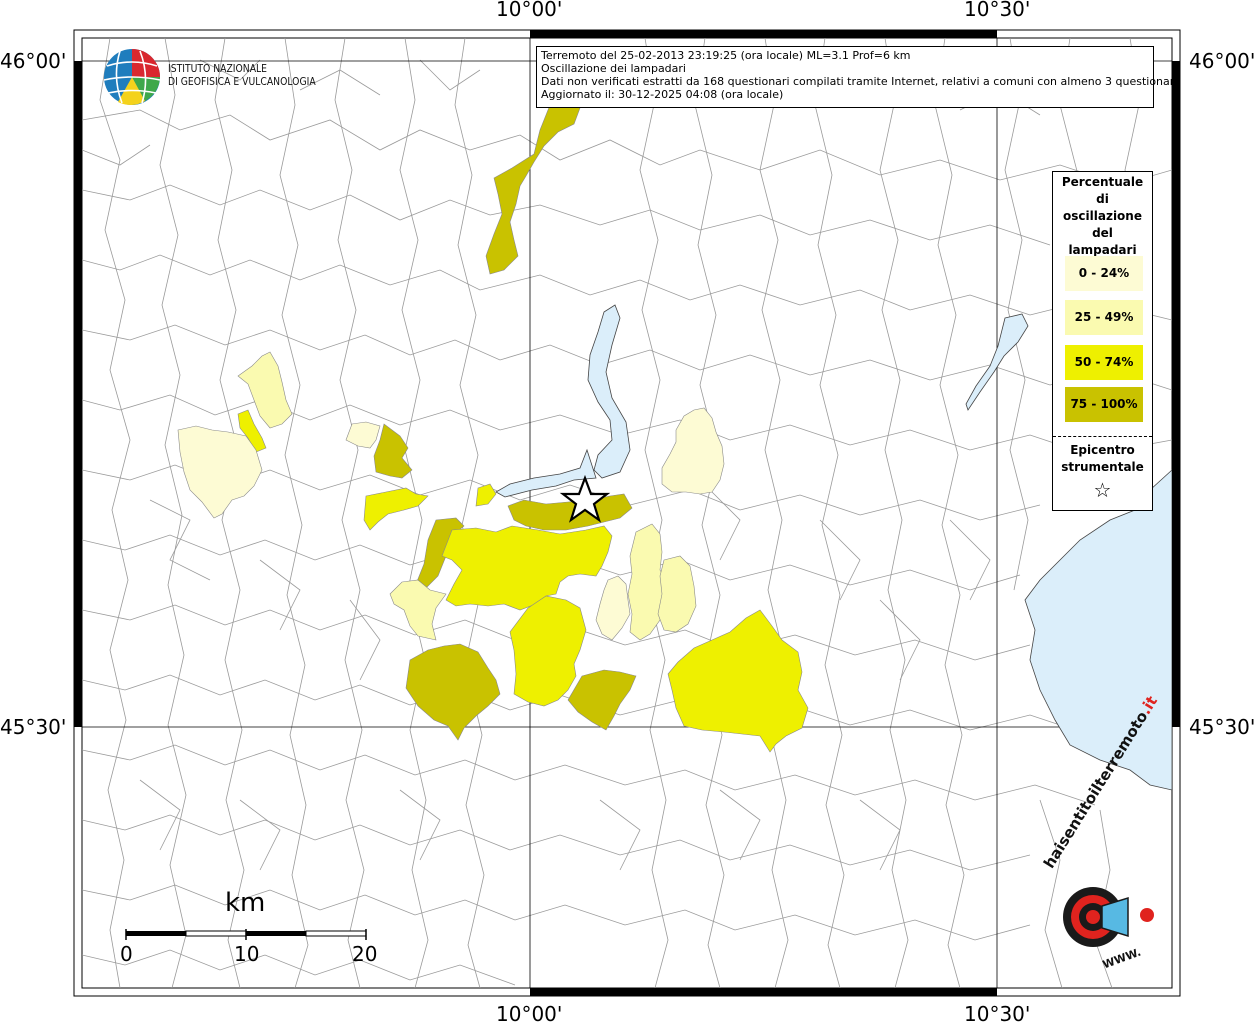 Image resolution: width=1255 pixels, height=1026 pixels. What do you see at coordinates (1102, 458) in the screenshot?
I see `legend-epicenter-label: Epicentro strumentale` at bounding box center [1102, 458].